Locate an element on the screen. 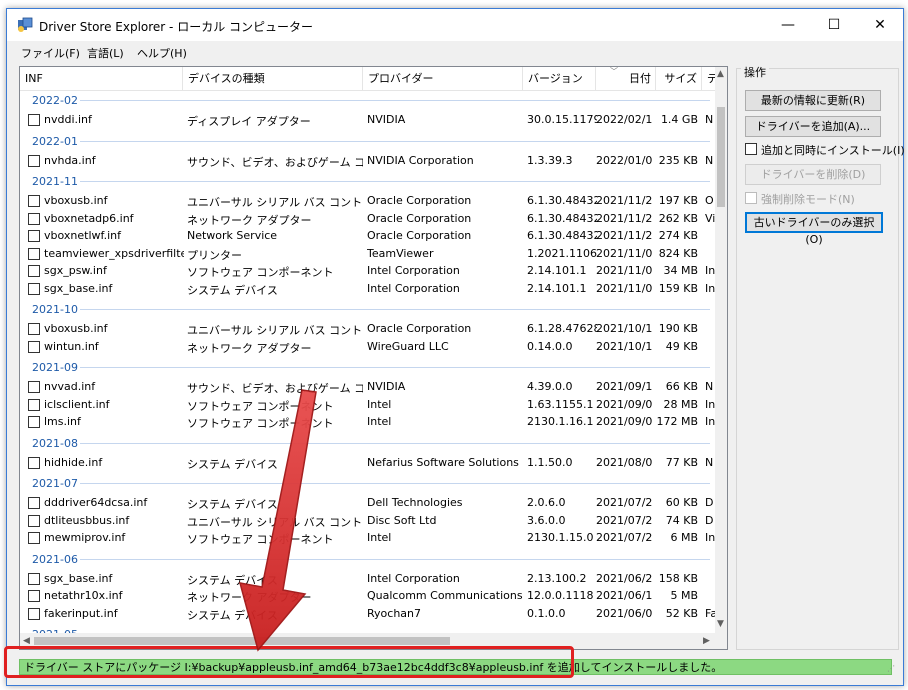 Image resolution: width=908 pixels, height=690 pixels. cell-provider: Ryochan7 is located at coordinates (394, 613).